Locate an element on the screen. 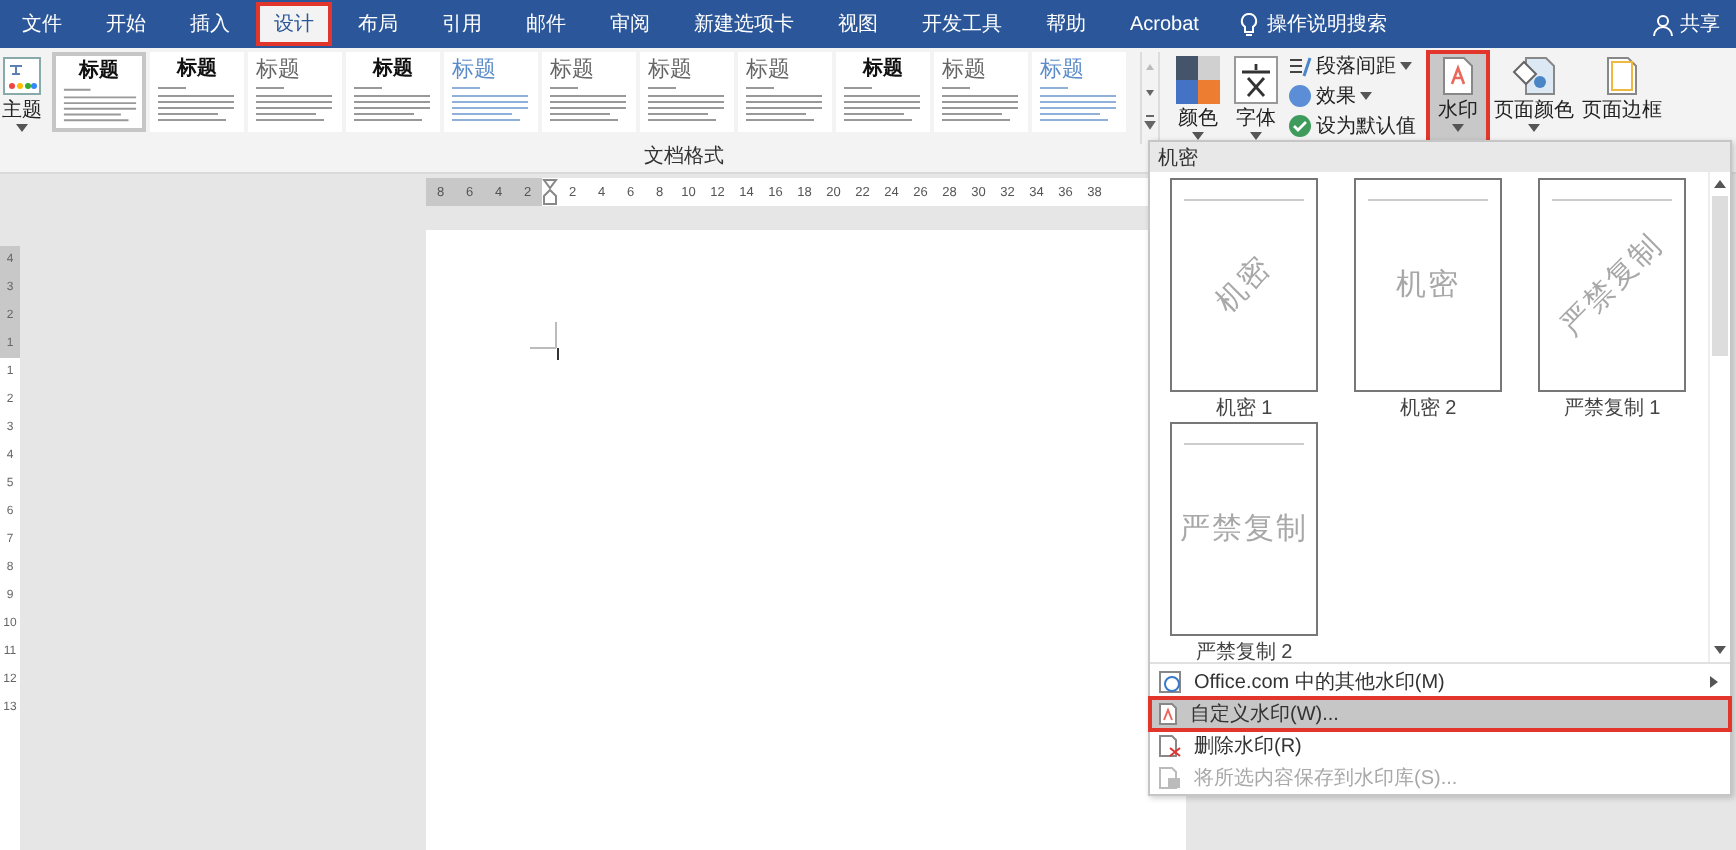  ribbon-tab: 布局 is located at coordinates (378, 24).